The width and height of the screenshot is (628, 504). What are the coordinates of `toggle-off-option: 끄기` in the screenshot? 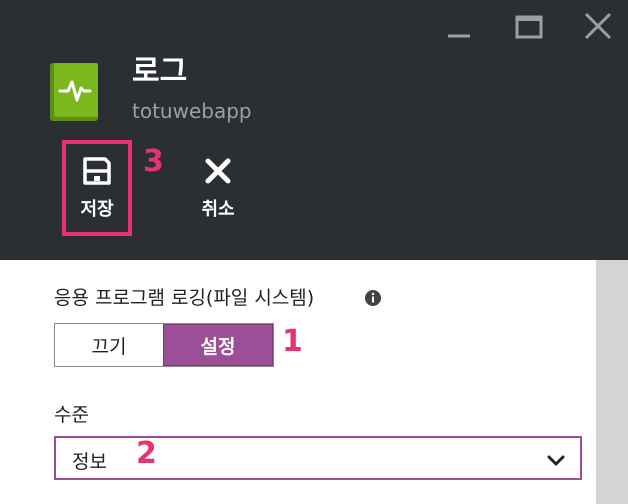 It's located at (109, 345).